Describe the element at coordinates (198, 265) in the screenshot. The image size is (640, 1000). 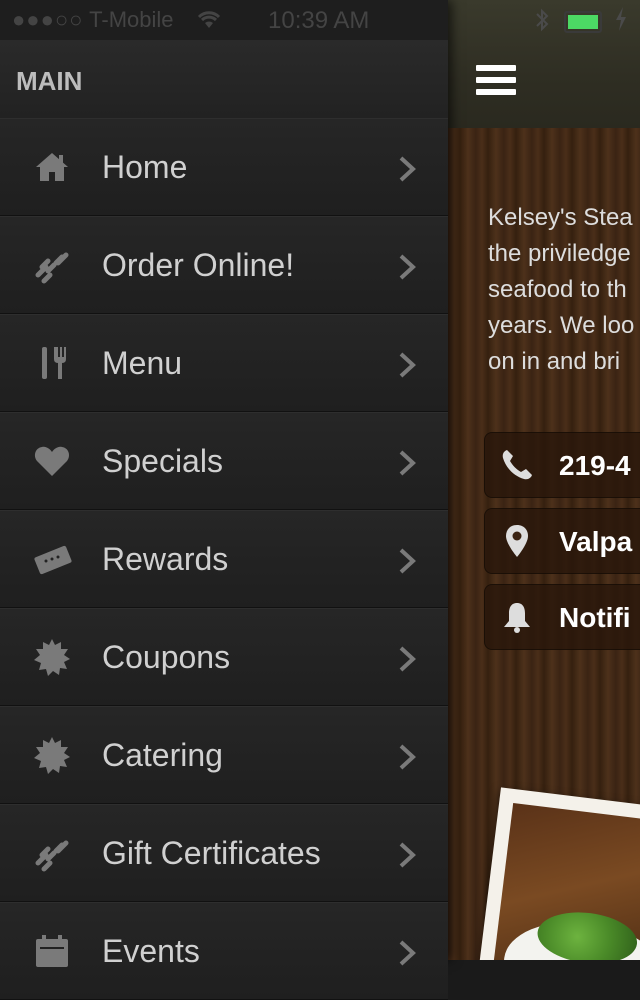
I see `menu-item-label: Order Online!` at that location.